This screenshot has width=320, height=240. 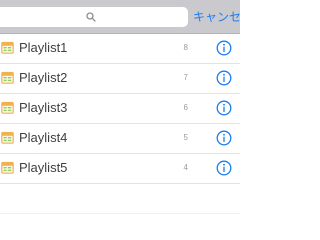 I want to click on playlist-count: 7, so click(x=185, y=77).